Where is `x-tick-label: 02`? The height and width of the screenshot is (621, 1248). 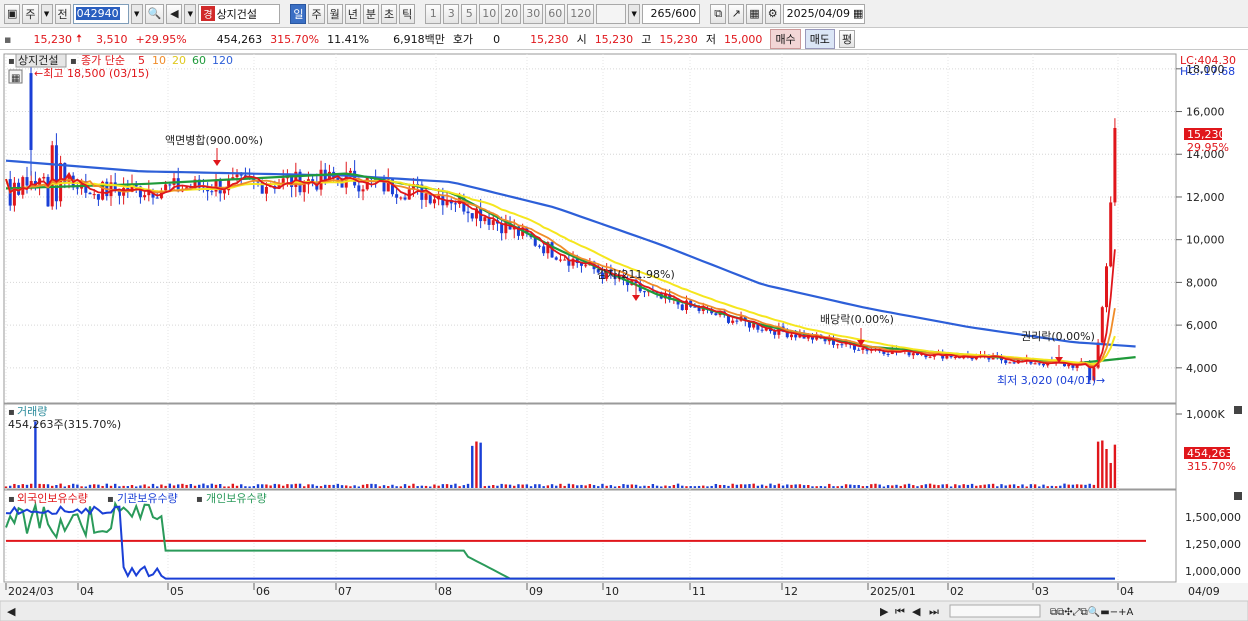 x-tick-label: 02 is located at coordinates (957, 591).